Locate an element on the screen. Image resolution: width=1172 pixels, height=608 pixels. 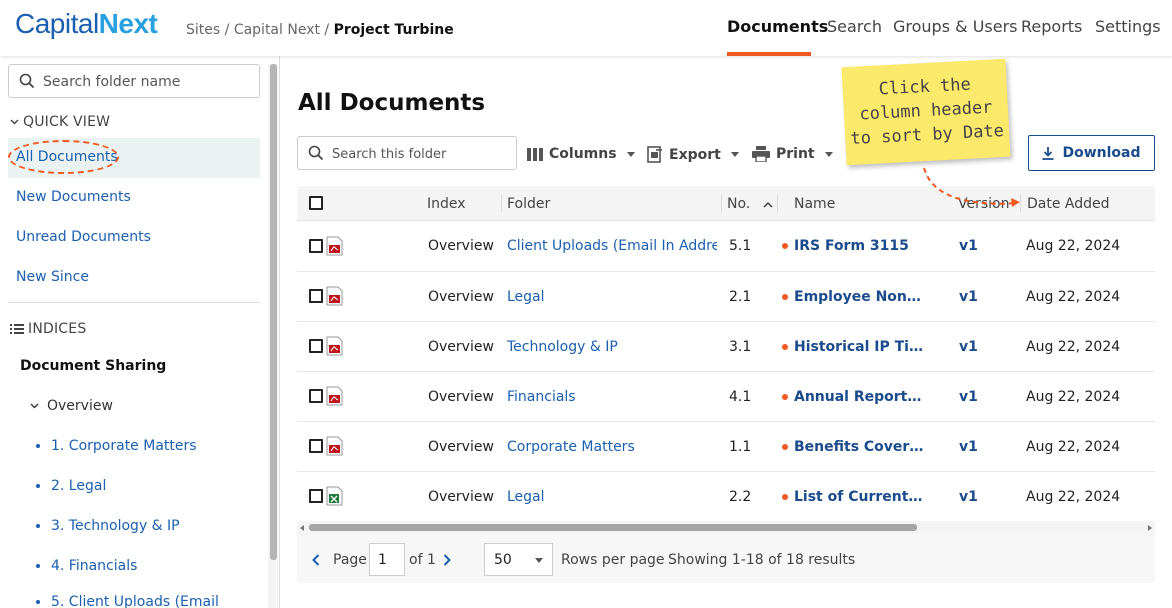
cell-number: 2.1 is located at coordinates (740, 297).